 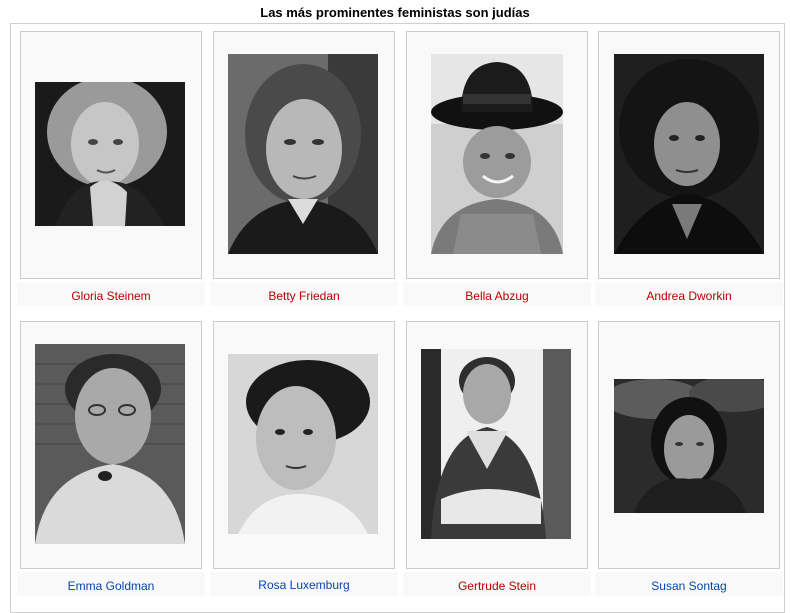 I want to click on caption-link: Emma Goldman, so click(x=111, y=586).